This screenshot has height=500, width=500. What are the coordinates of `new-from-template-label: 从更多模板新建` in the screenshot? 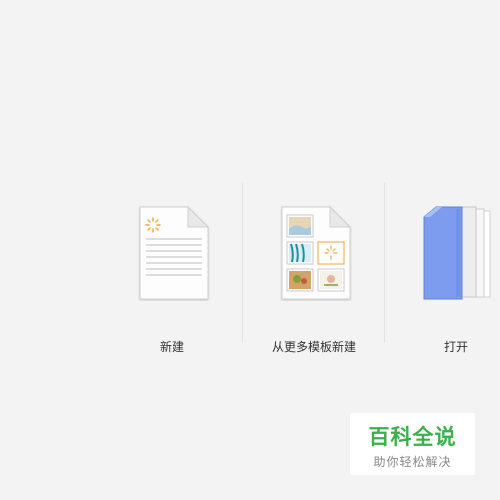 It's located at (313, 347).